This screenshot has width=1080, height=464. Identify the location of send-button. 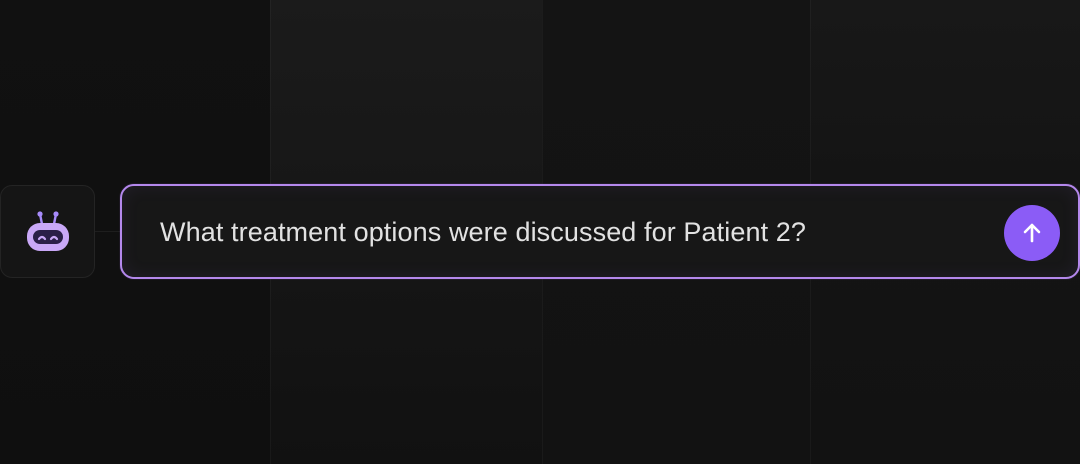
(1032, 233).